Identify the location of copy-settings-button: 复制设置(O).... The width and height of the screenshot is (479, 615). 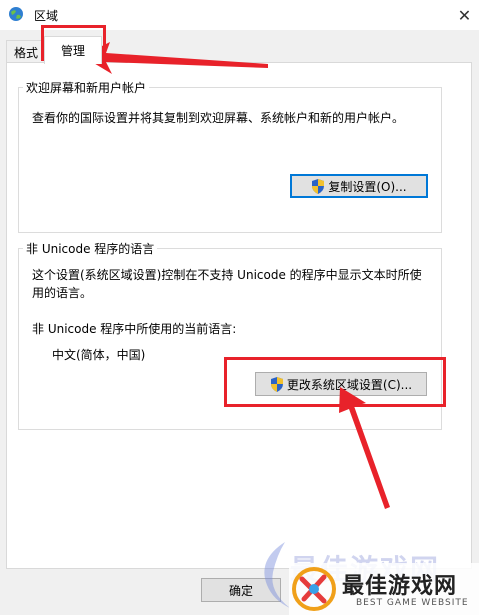
(359, 186).